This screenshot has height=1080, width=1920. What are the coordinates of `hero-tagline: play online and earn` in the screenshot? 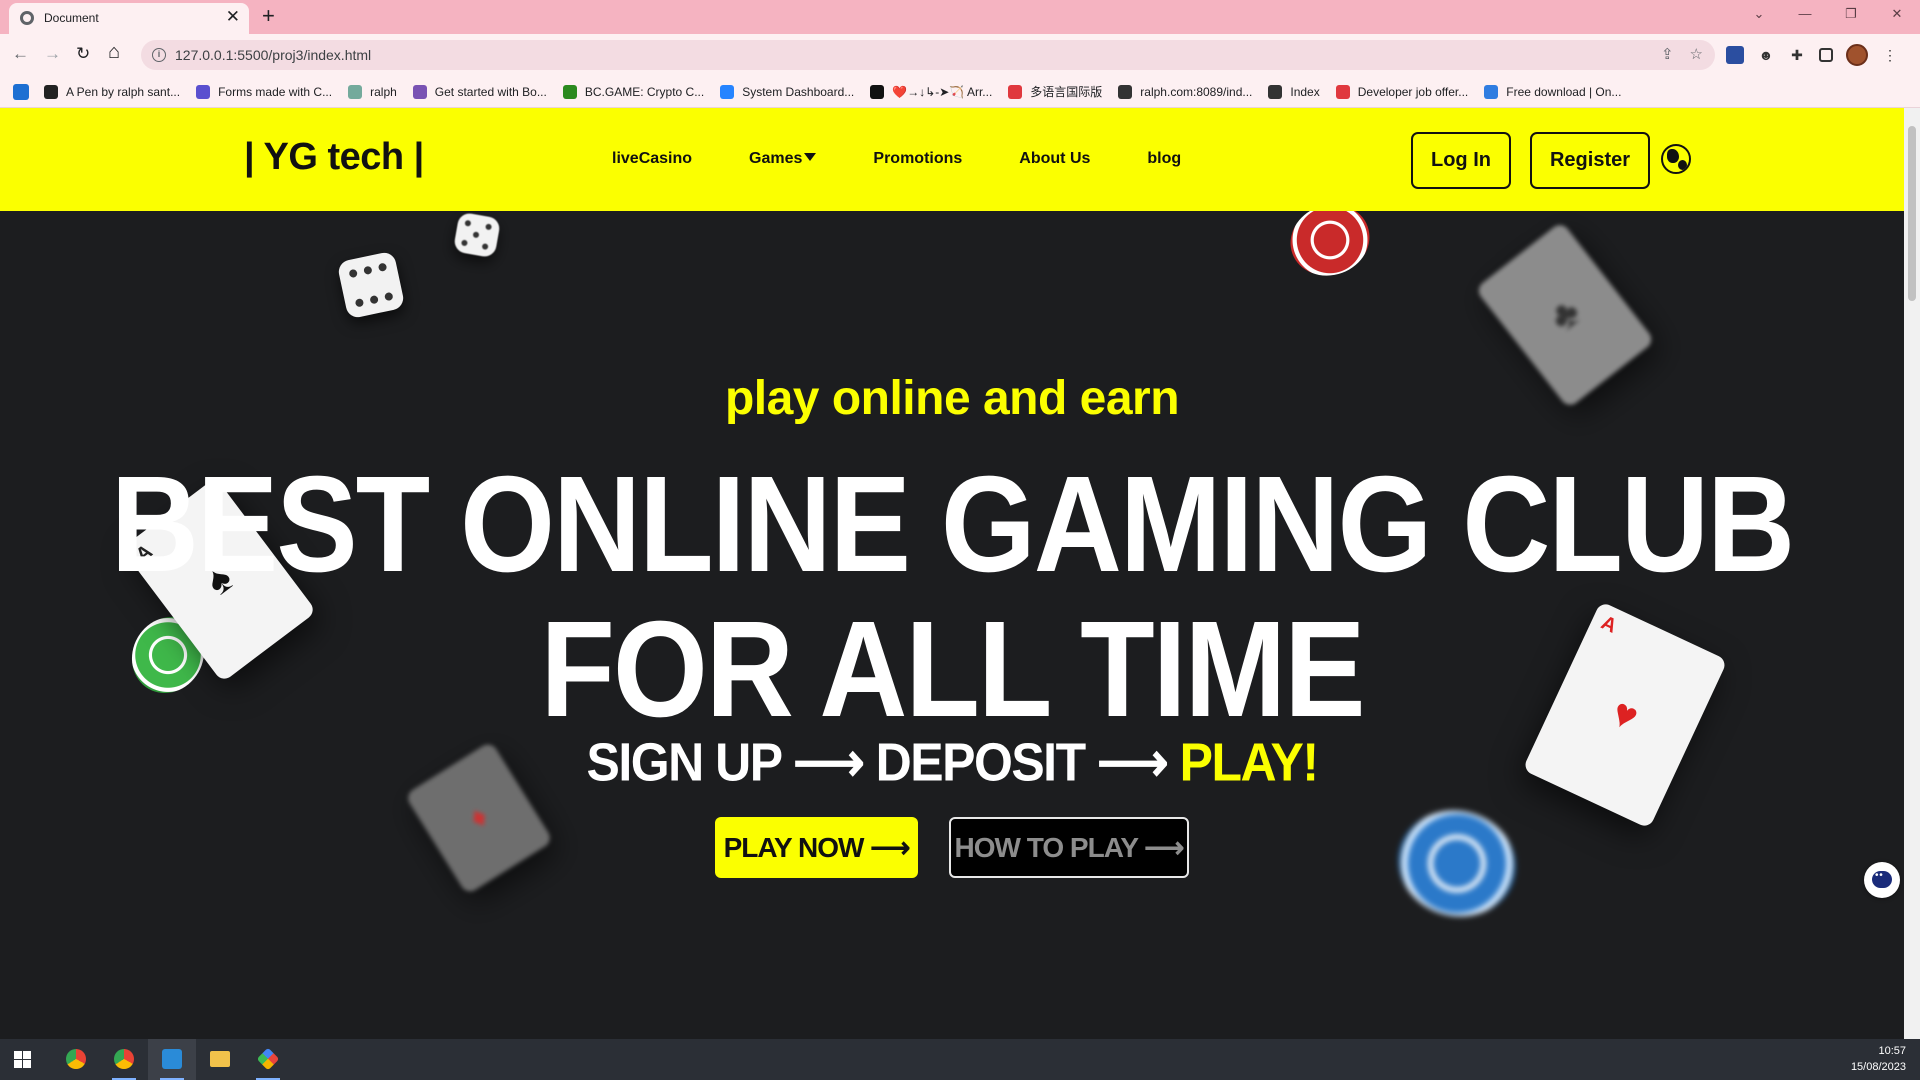 It's located at (952, 398).